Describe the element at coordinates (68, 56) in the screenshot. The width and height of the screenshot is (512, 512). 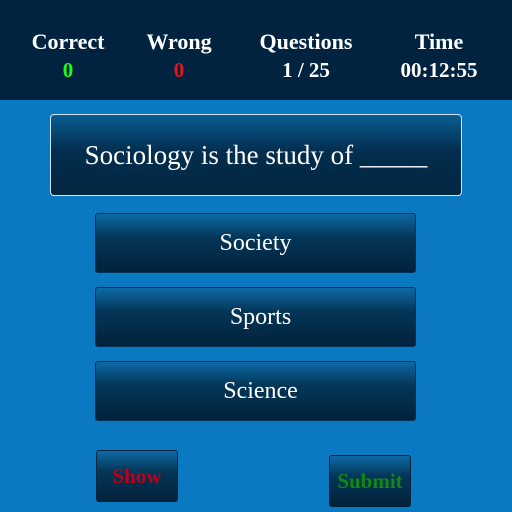
I see `correct-stat: Correct 0` at that location.